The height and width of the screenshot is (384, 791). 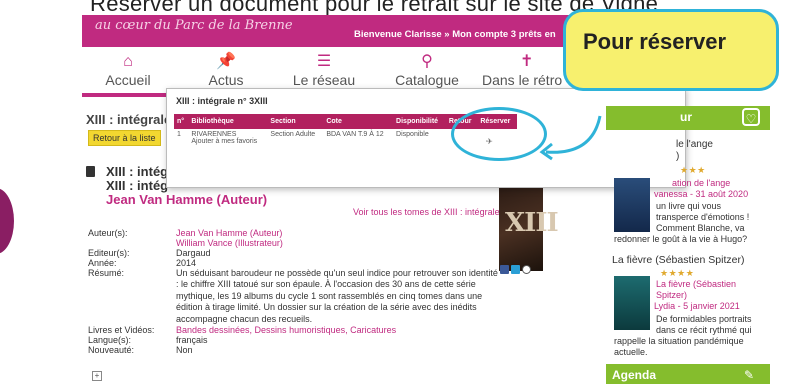 What do you see at coordinates (226, 61) in the screenshot?
I see `pin-icon: 📌` at bounding box center [226, 61].